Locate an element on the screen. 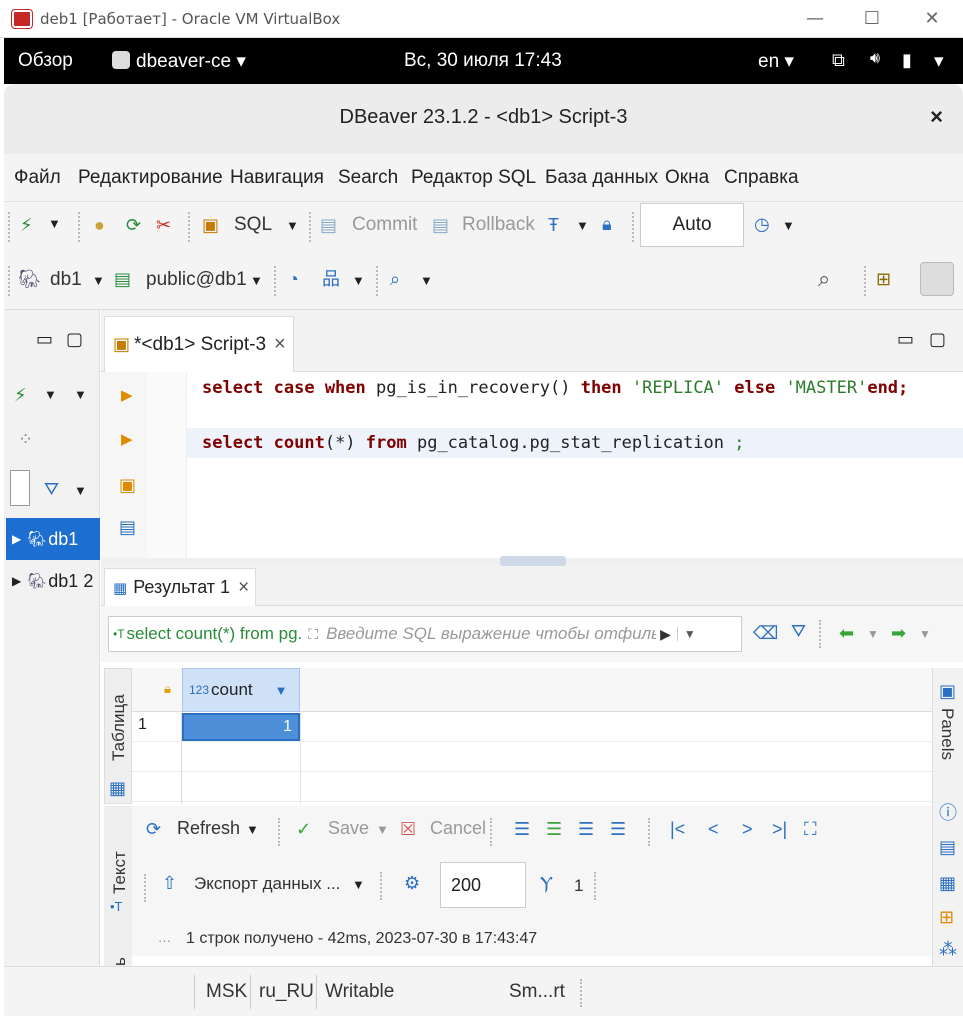  battery-icon: ▮ is located at coordinates (907, 60).